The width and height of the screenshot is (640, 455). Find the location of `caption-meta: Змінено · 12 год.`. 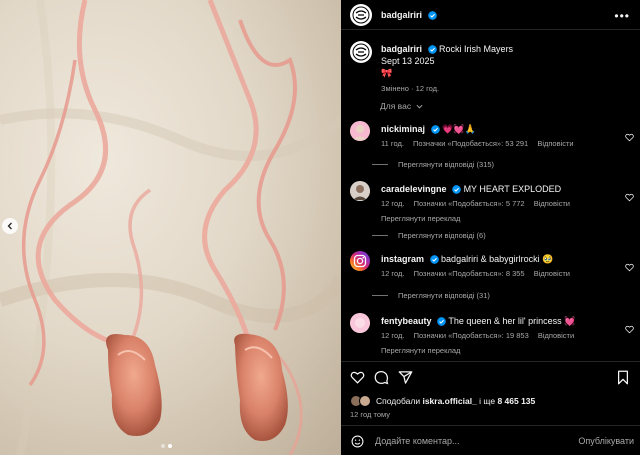

caption-meta: Змінено · 12 год. is located at coordinates (410, 88).